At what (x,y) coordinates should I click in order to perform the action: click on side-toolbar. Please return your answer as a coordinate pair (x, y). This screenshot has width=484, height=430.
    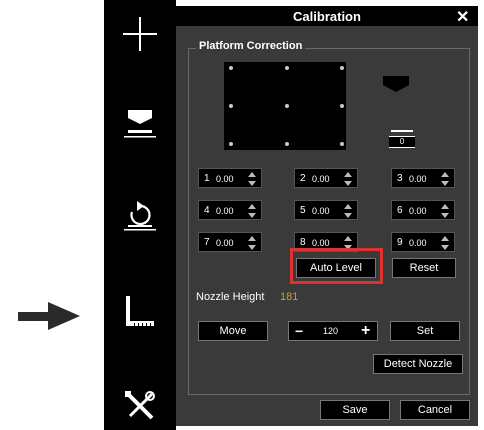
    Looking at the image, I should click on (140, 215).